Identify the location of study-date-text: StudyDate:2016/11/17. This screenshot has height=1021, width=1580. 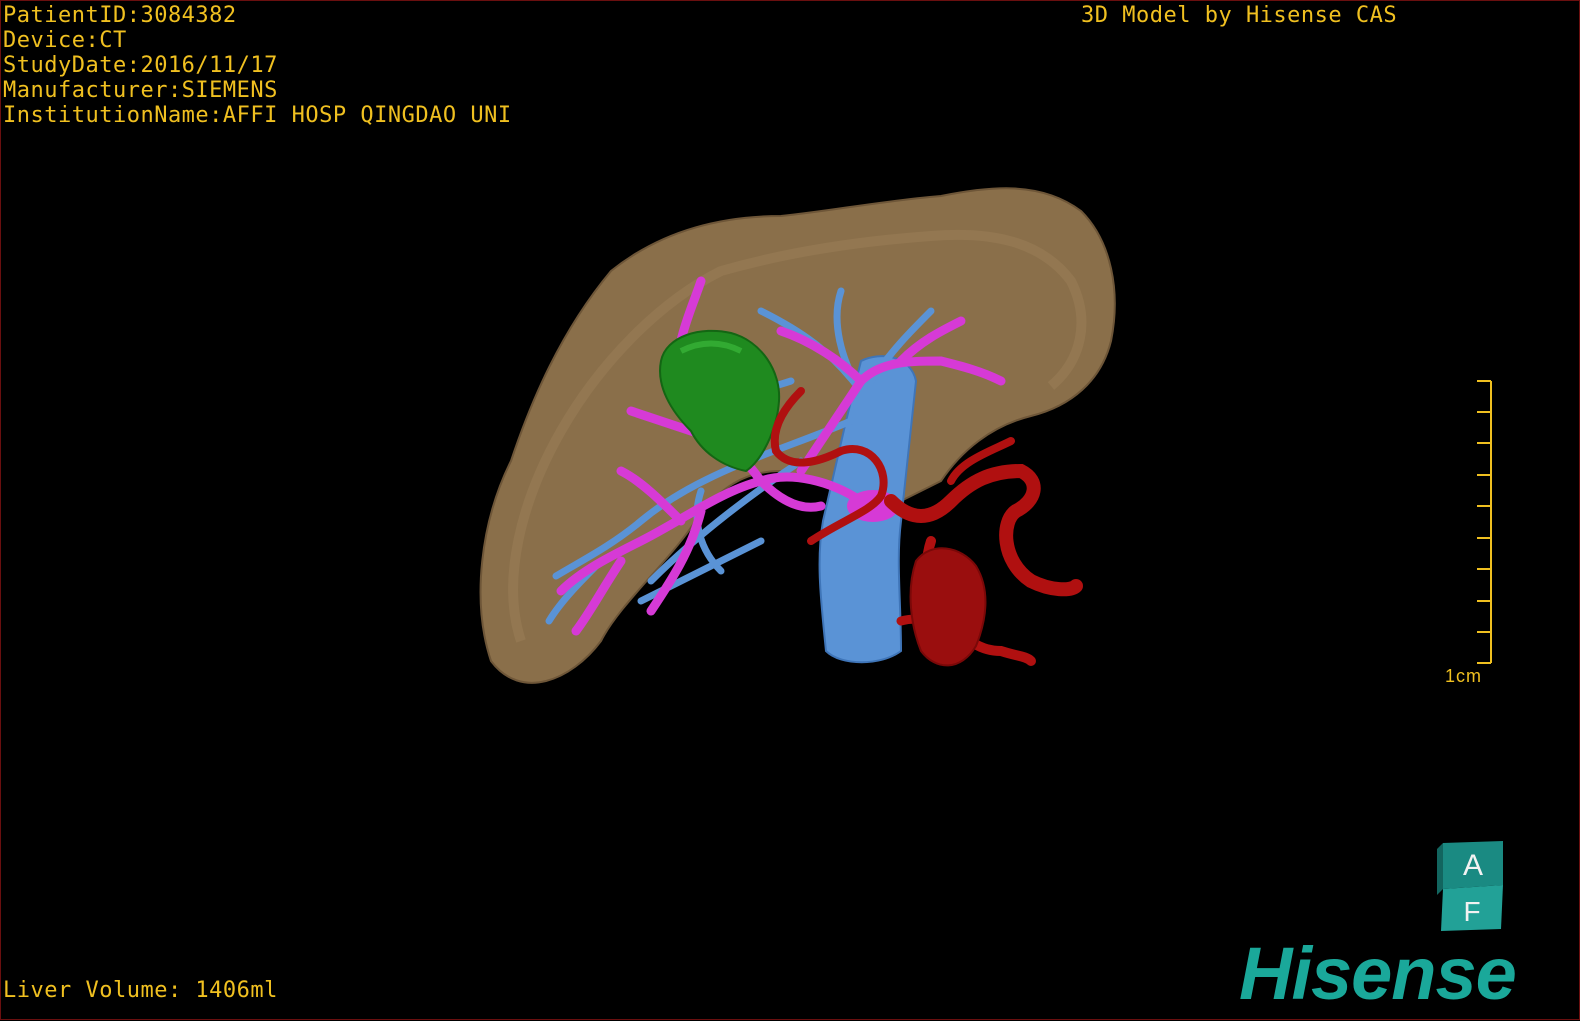
(140, 65).